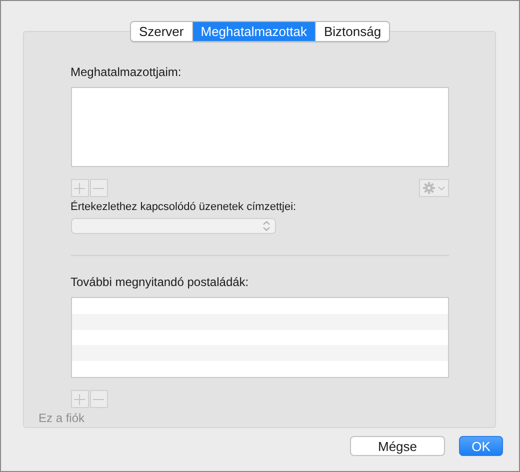 The height and width of the screenshot is (472, 520). I want to click on delegates-list, so click(259, 127).